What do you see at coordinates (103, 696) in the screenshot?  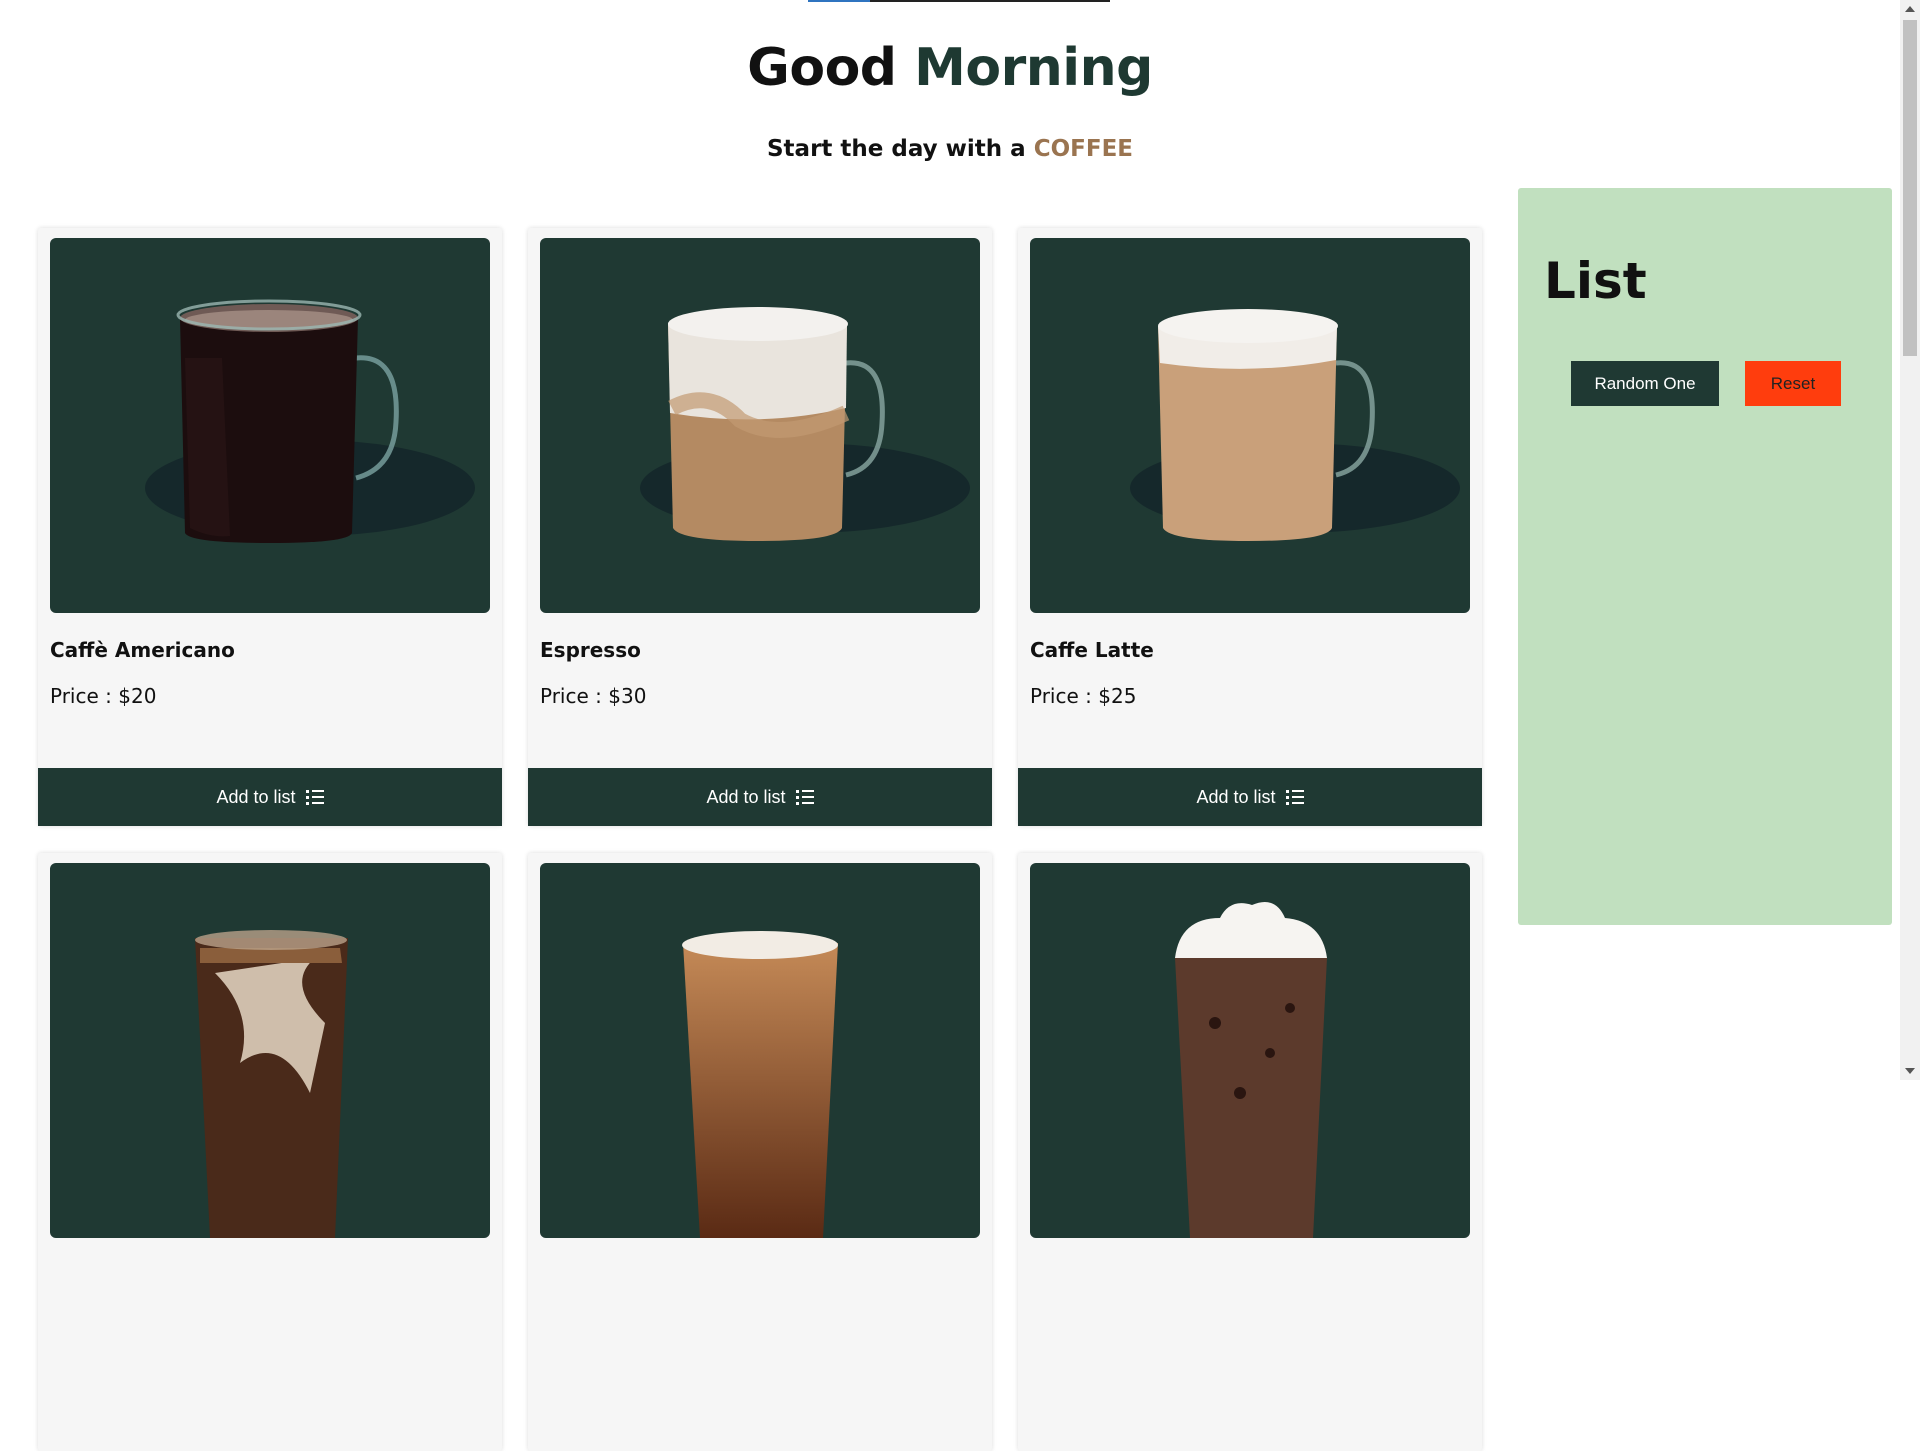 I see `product-price: Price : $20` at bounding box center [103, 696].